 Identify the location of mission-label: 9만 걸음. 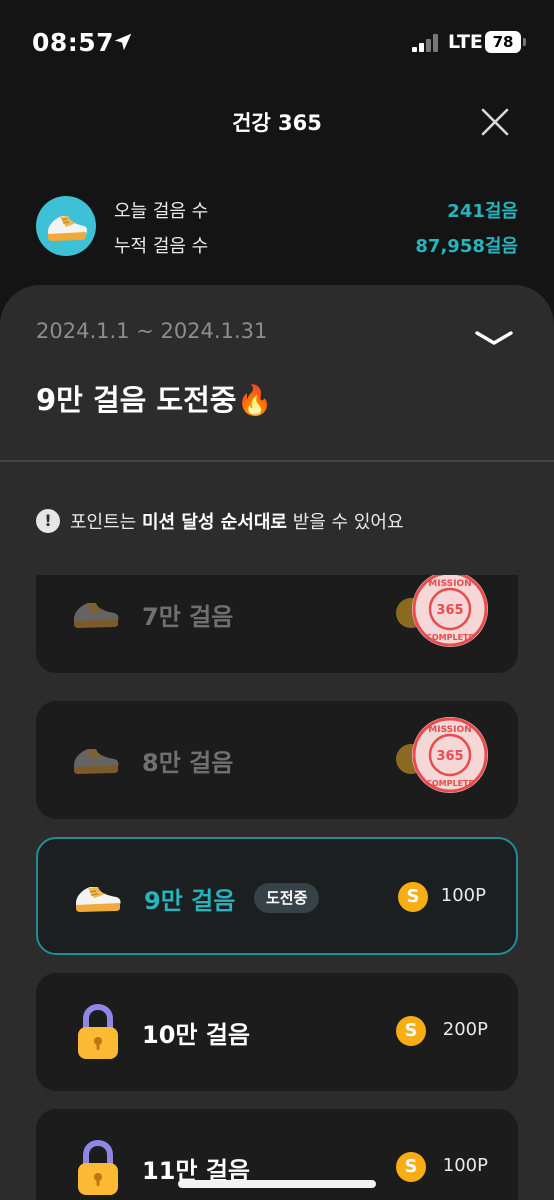
(190, 901).